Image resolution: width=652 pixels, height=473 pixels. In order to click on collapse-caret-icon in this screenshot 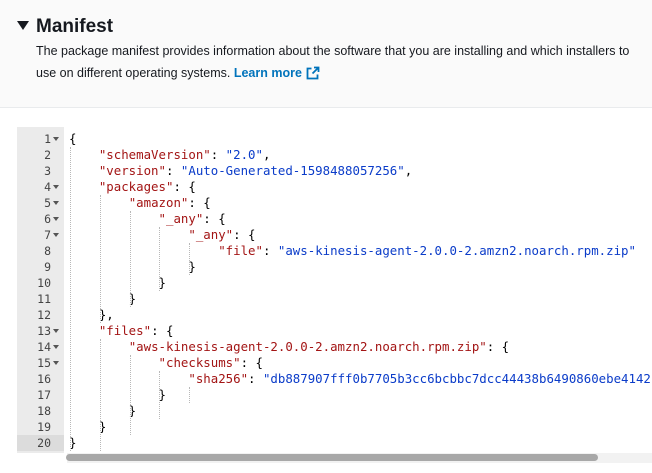, I will do `click(23, 25)`.